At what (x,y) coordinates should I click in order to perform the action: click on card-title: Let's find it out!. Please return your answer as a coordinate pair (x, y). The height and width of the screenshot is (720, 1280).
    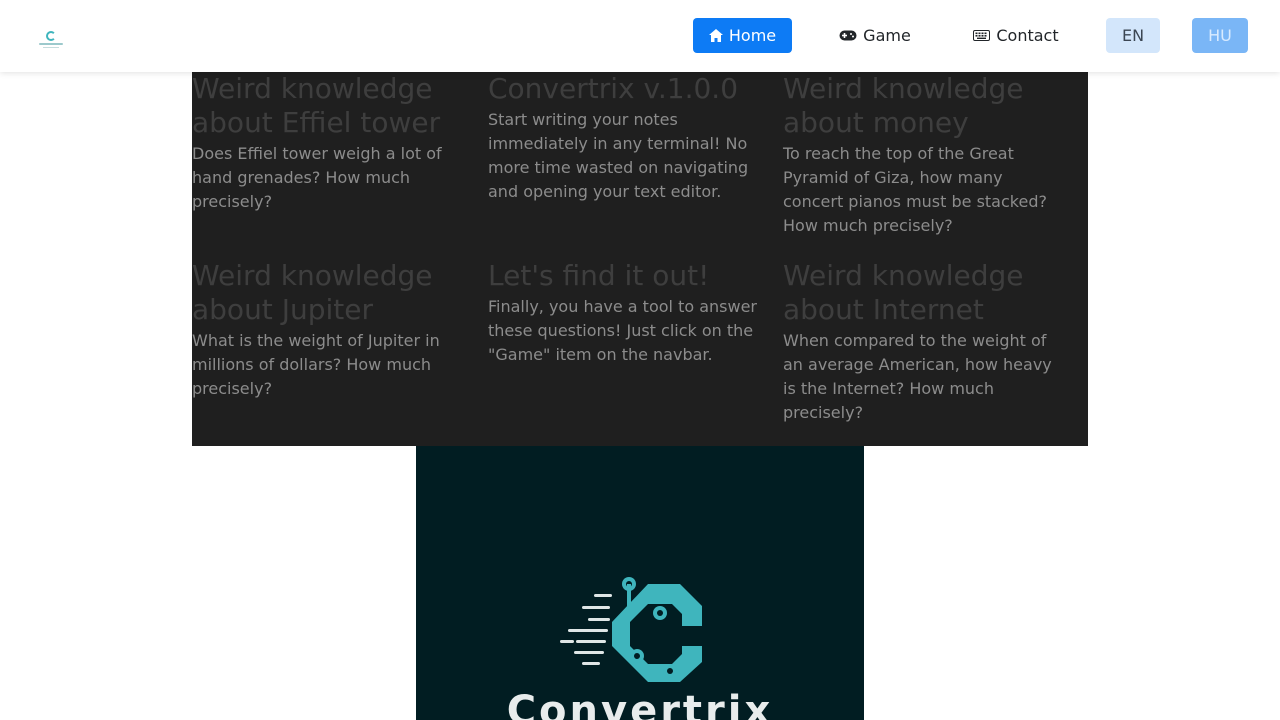
    Looking at the image, I should click on (599, 275).